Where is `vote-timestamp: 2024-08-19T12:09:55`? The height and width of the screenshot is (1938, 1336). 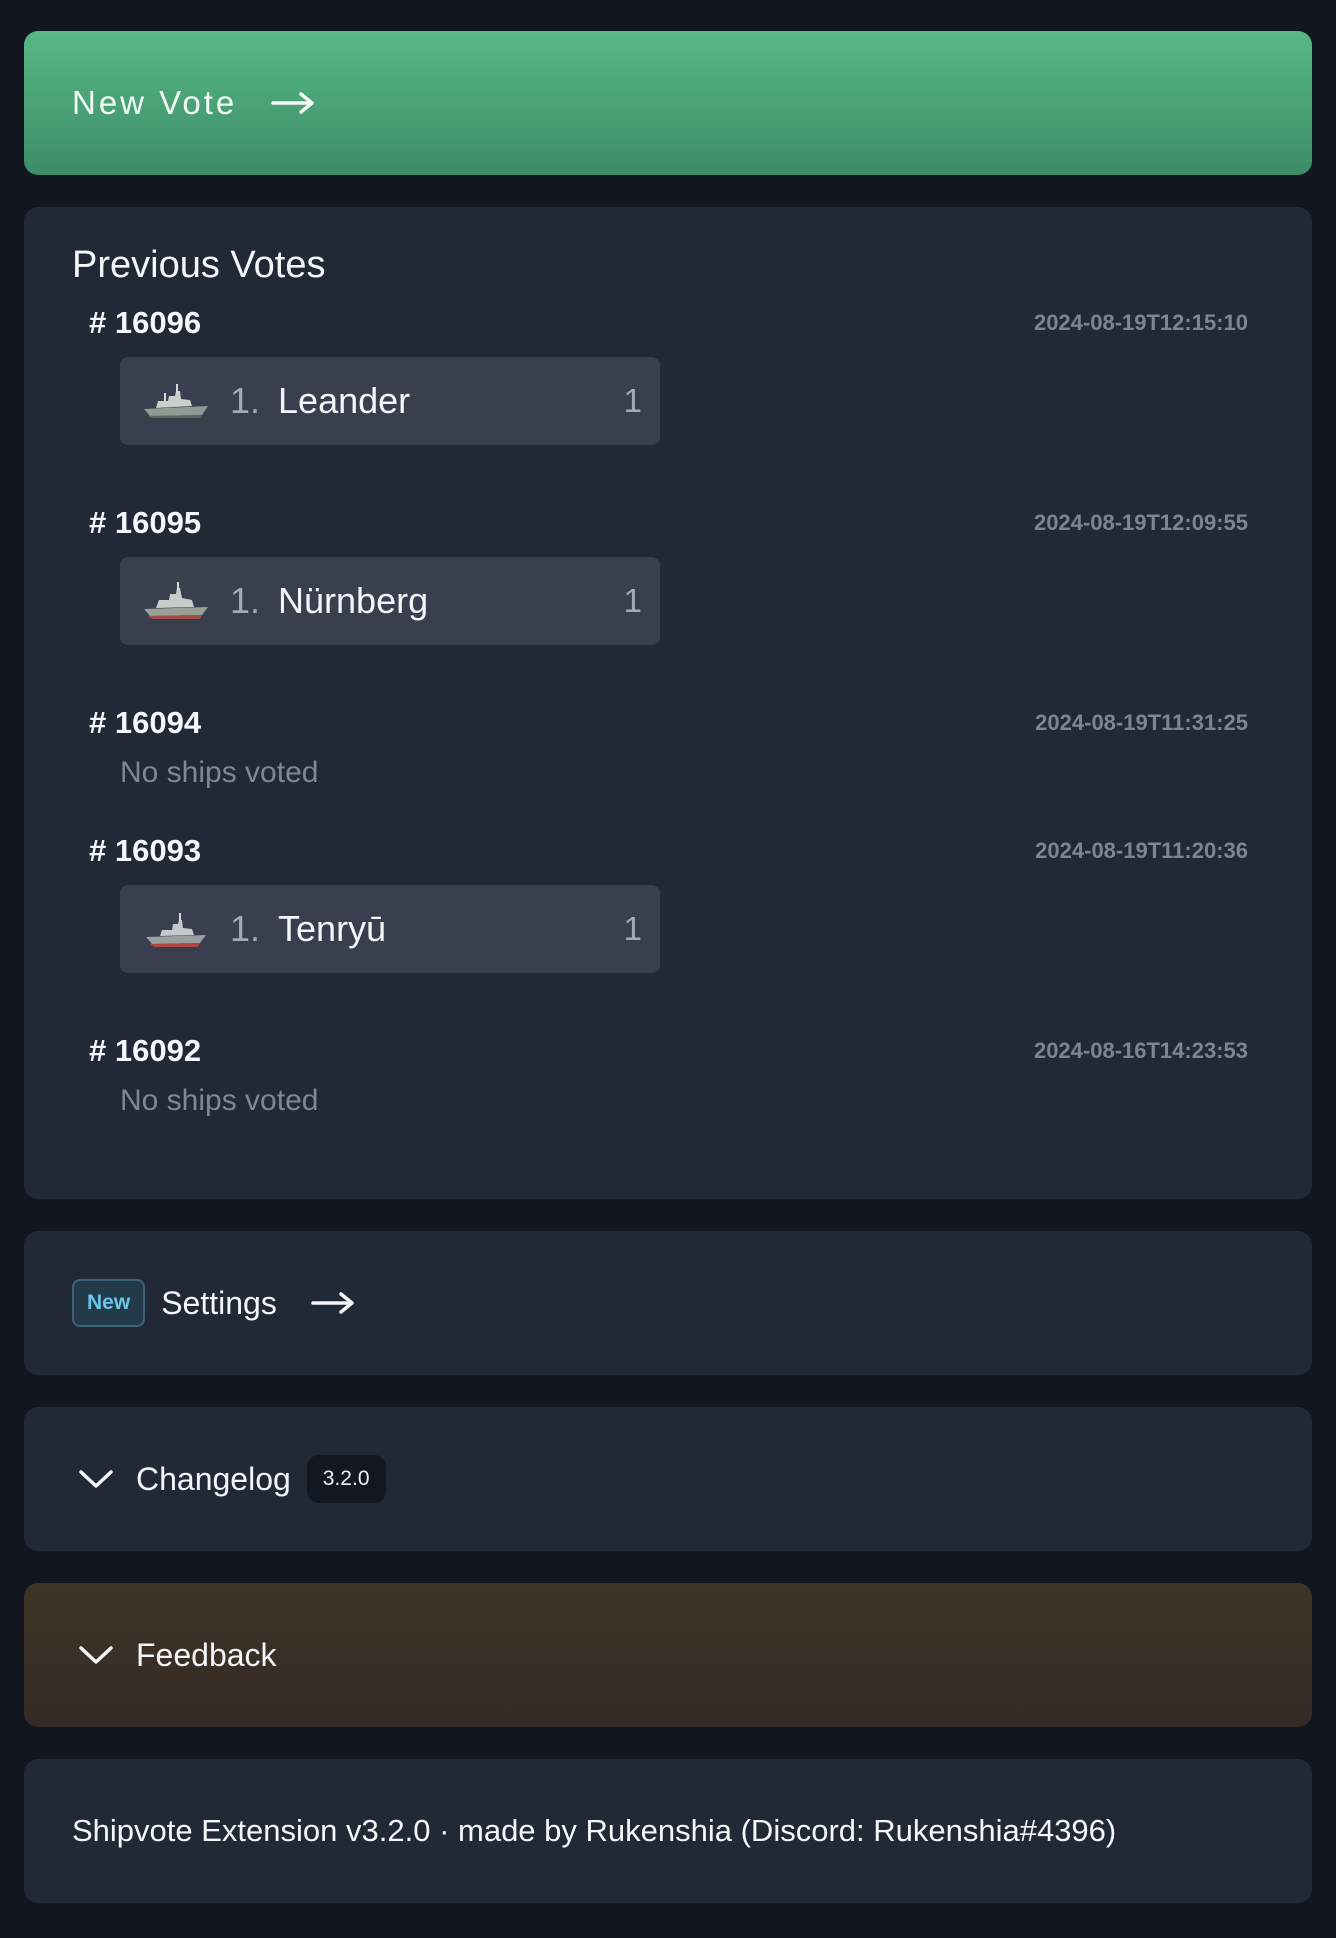 vote-timestamp: 2024-08-19T12:09:55 is located at coordinates (1140, 522).